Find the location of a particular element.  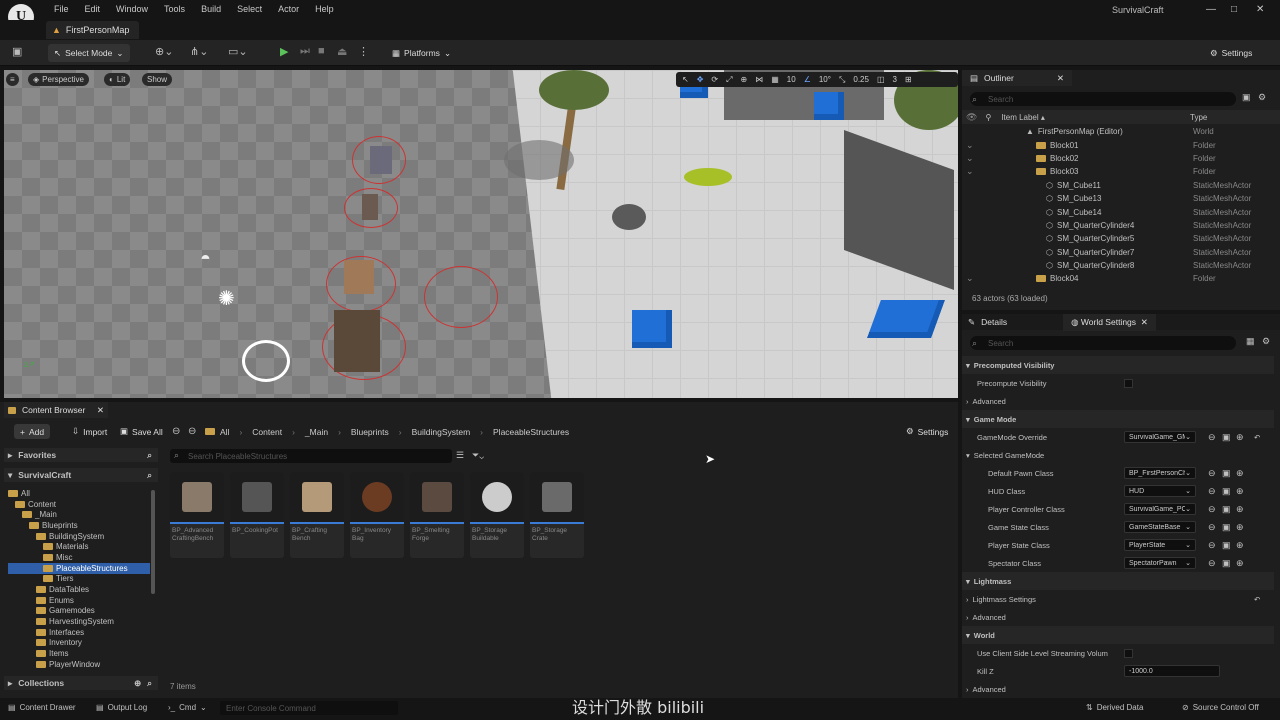

add-folder-icon: ▣ is located at coordinates (1246, 97).